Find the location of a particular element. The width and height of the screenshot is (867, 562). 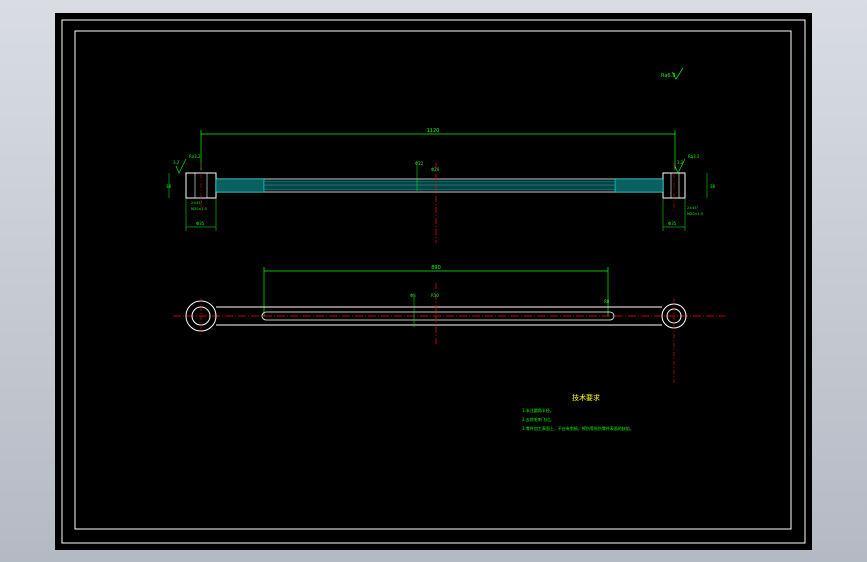

svg-text: Φ20 is located at coordinates (435, 169).